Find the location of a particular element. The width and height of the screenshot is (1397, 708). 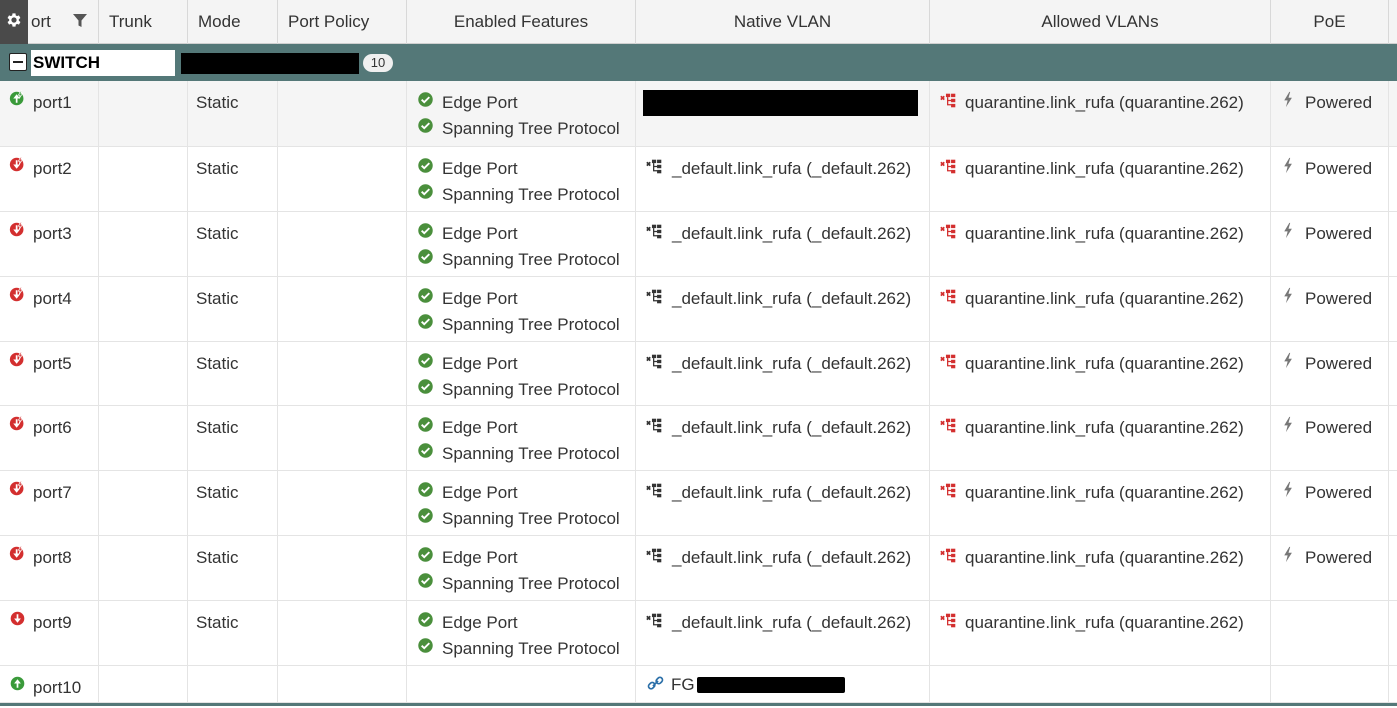

column-header-trunk: Trunk is located at coordinates (143, 22).